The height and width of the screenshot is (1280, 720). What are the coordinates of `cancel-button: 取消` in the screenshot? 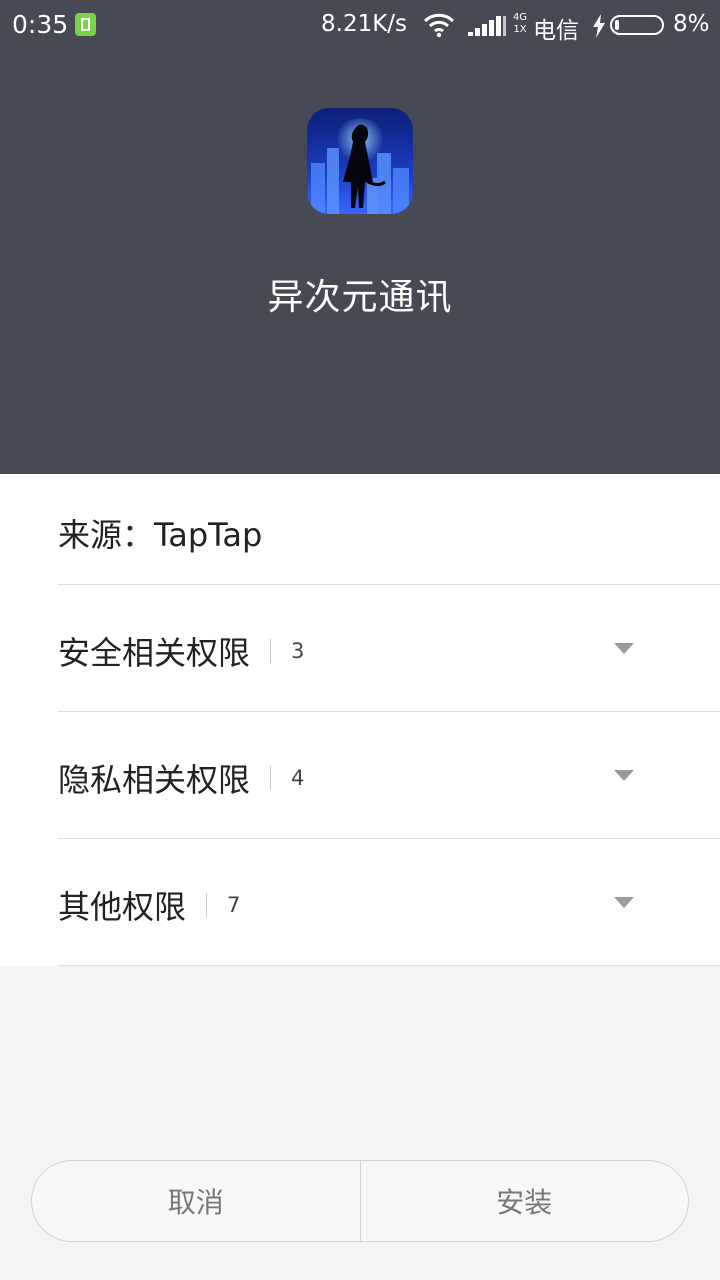 It's located at (196, 1201).